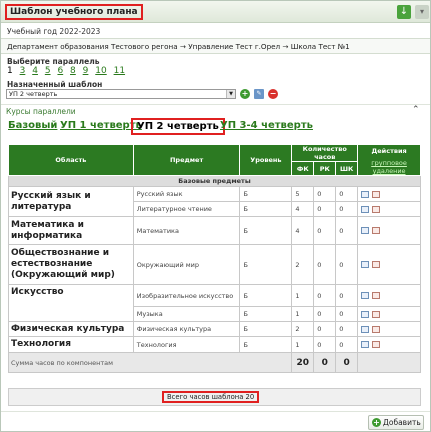  What do you see at coordinates (186, 314) in the screenshot?
I see `subject-cell: Музыка` at bounding box center [186, 314].